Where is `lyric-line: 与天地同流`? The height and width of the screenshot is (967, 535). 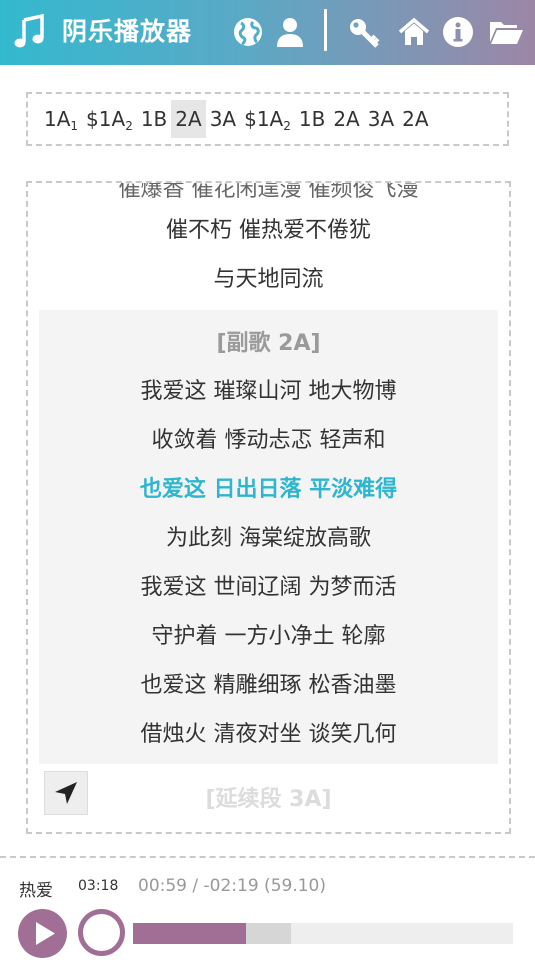
lyric-line: 与天地同流 is located at coordinates (268, 279).